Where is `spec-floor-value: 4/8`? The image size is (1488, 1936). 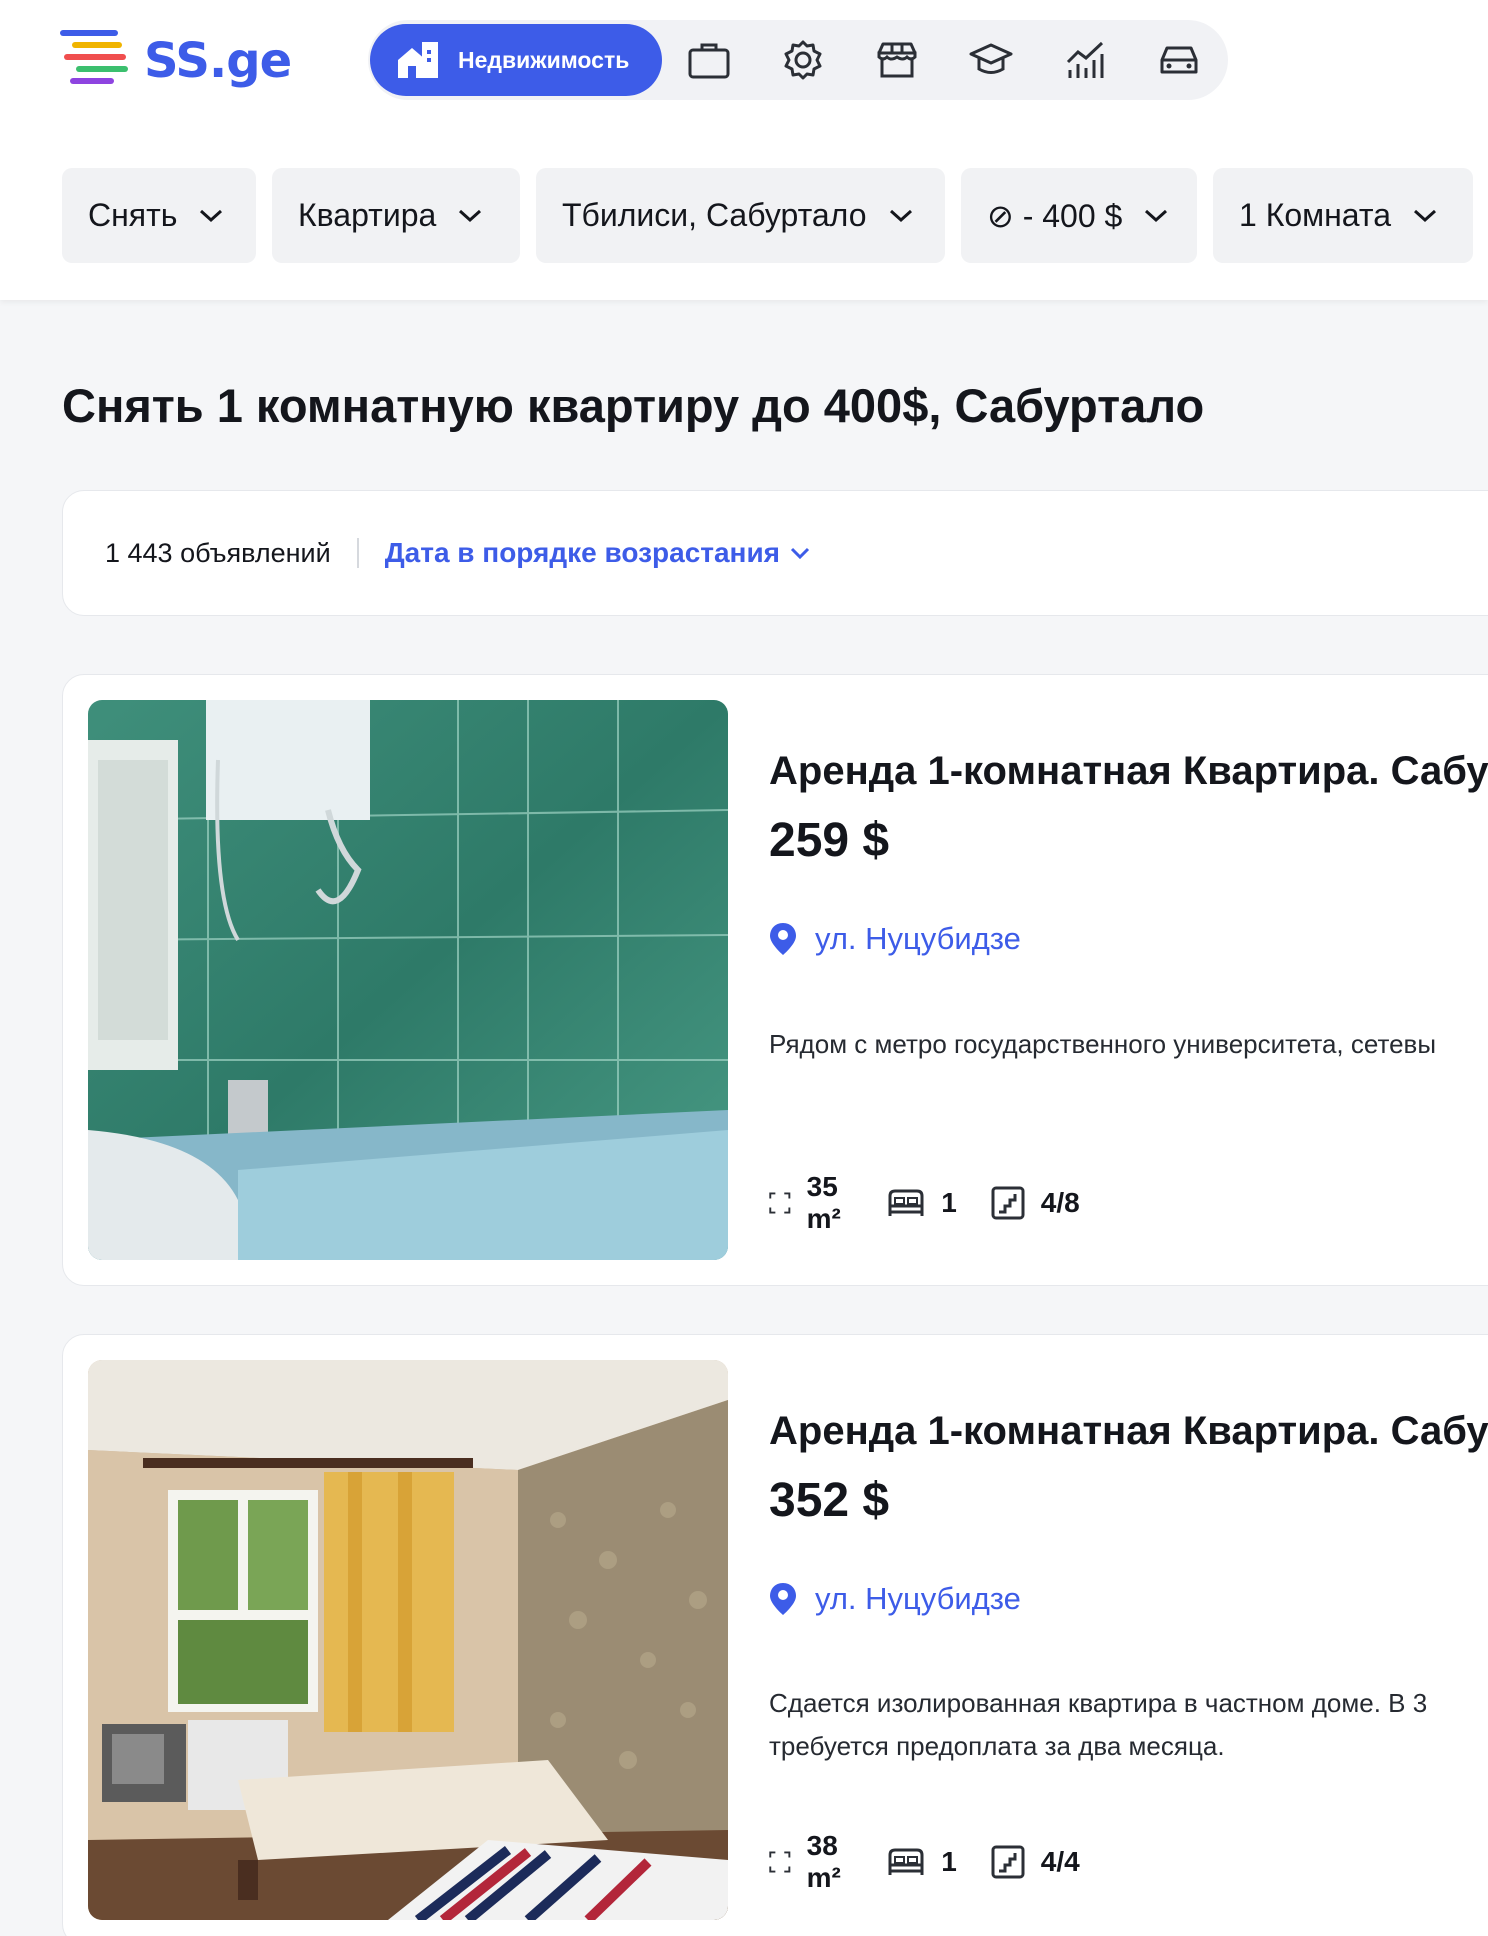 spec-floor-value: 4/8 is located at coordinates (1060, 1202).